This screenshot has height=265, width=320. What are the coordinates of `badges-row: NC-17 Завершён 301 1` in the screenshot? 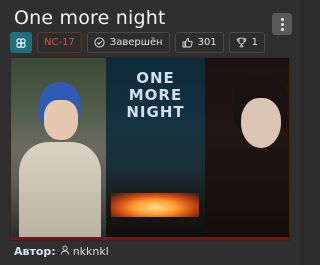 It's located at (138, 42).